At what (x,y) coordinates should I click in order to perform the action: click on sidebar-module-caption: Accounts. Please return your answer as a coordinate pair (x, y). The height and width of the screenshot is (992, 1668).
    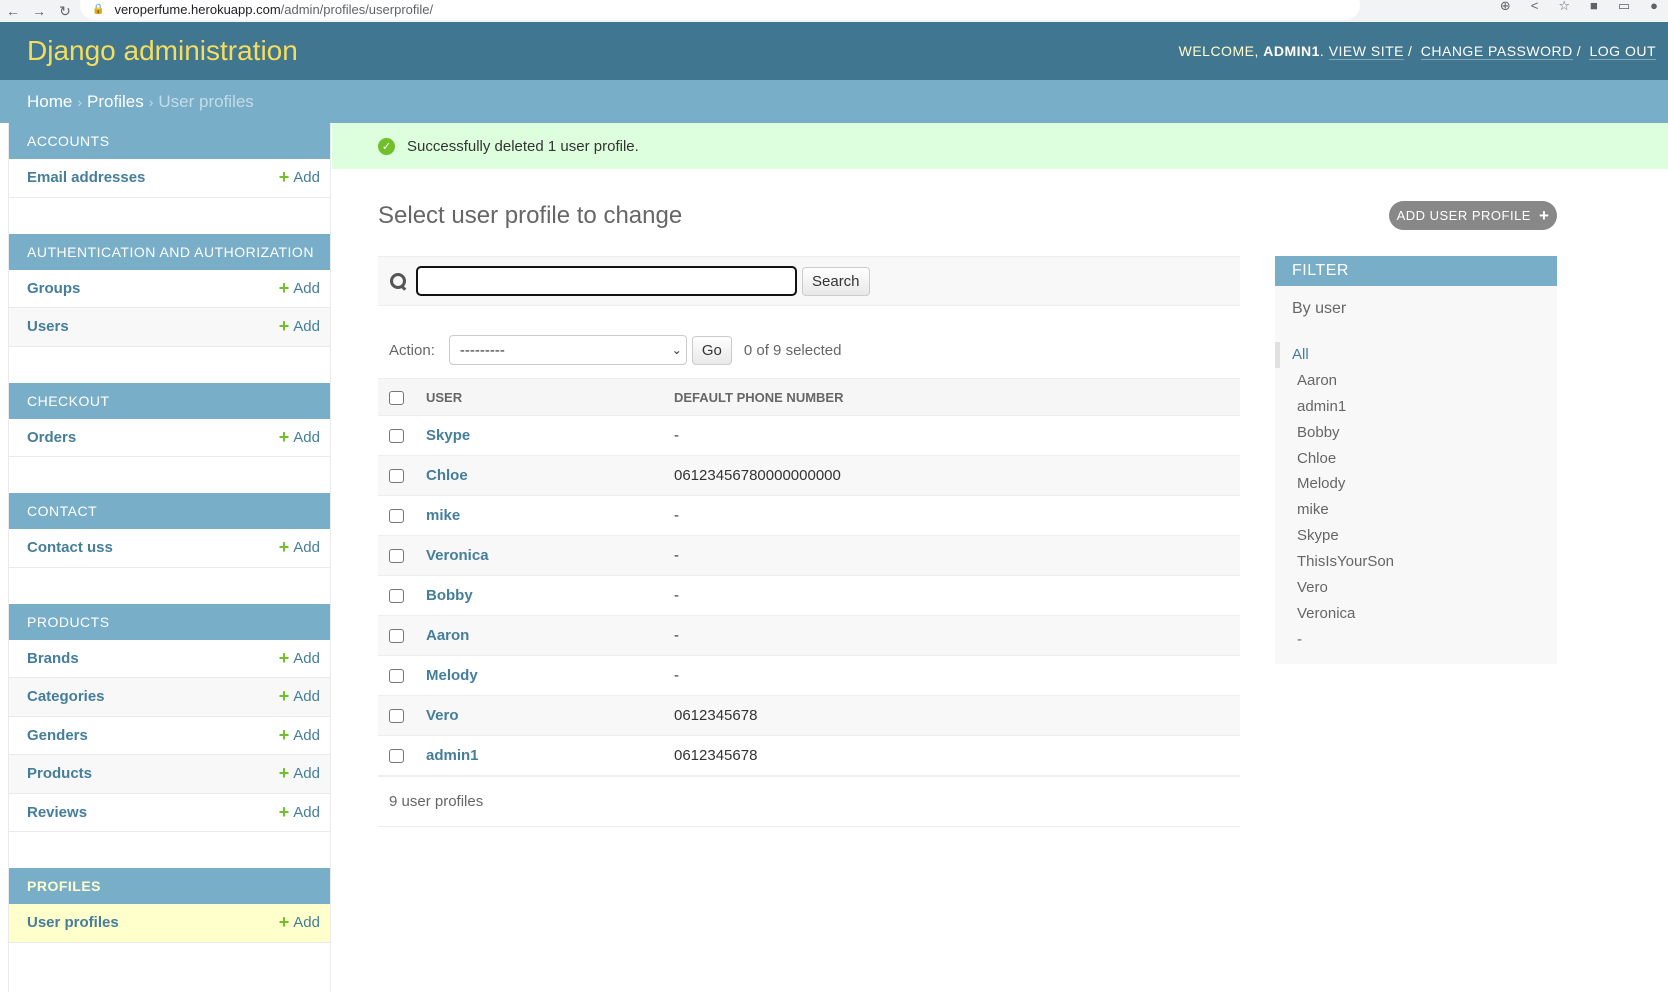
    Looking at the image, I should click on (169, 141).